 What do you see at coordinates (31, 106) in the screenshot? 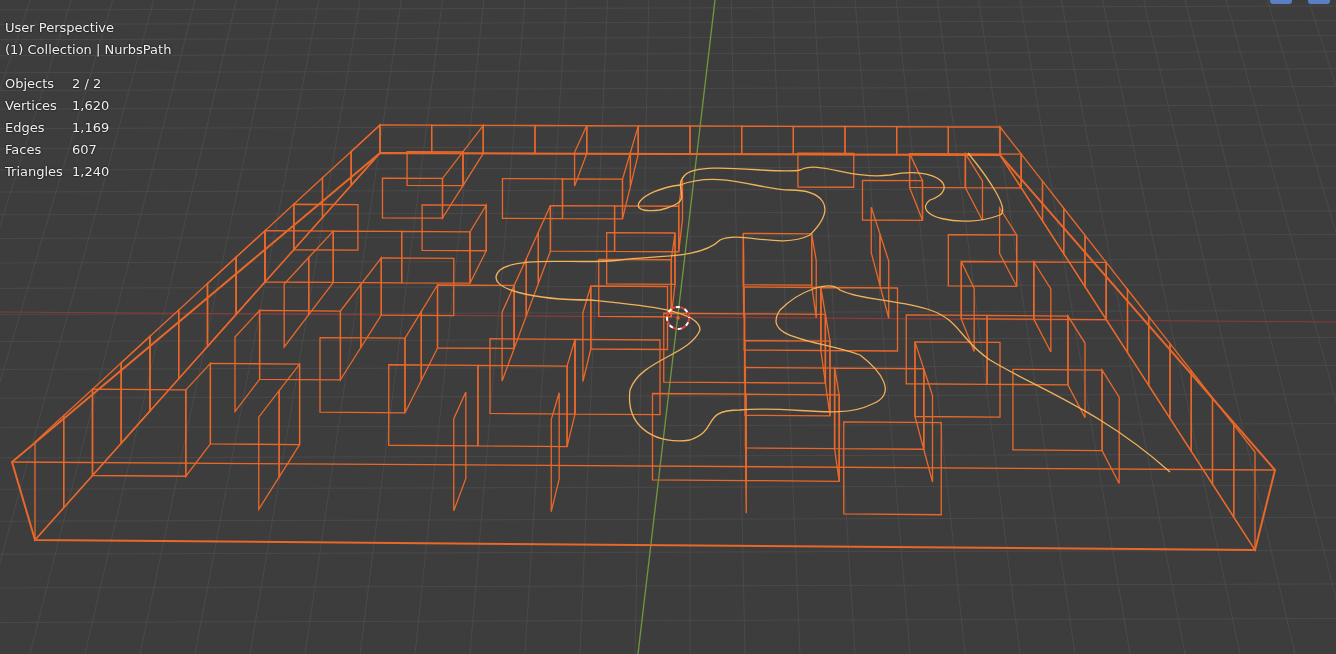
I see `stat-label: Vertices` at bounding box center [31, 106].